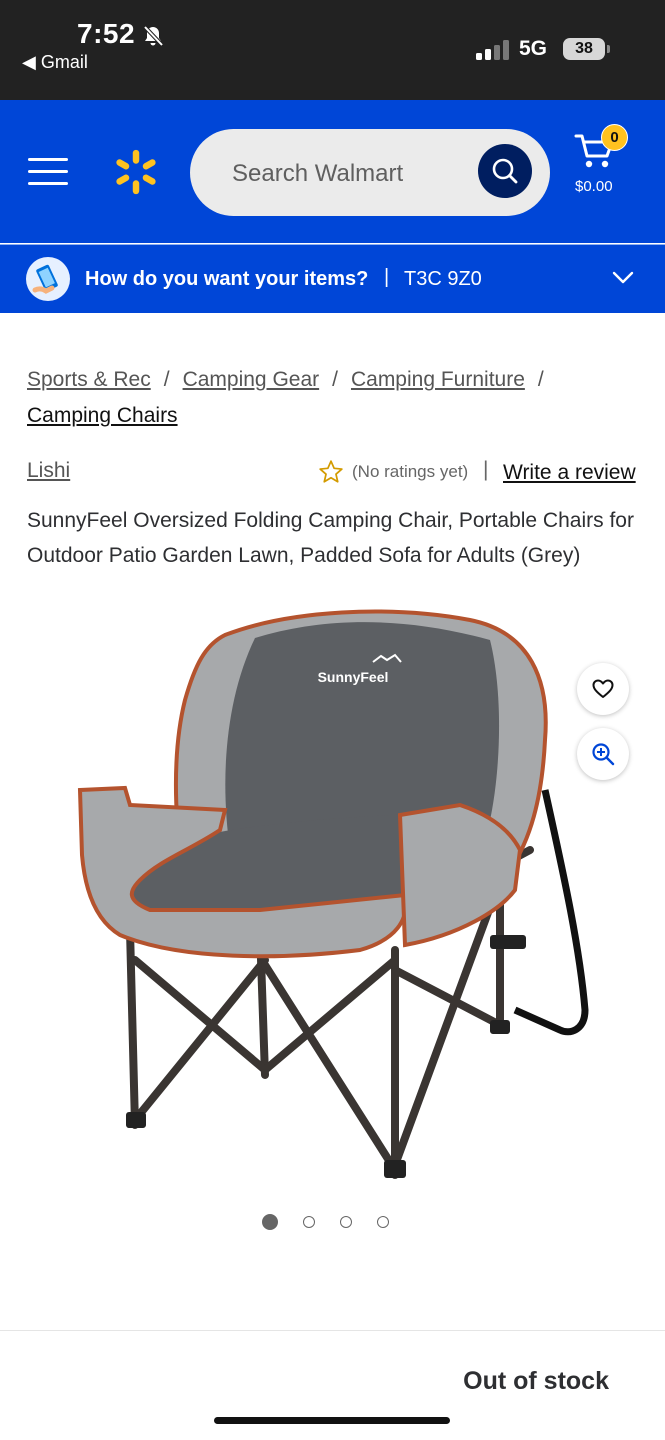 Image resolution: width=665 pixels, height=1440 pixels. Describe the element at coordinates (614, 137) in the screenshot. I see `cart-count-badge: 0` at that location.